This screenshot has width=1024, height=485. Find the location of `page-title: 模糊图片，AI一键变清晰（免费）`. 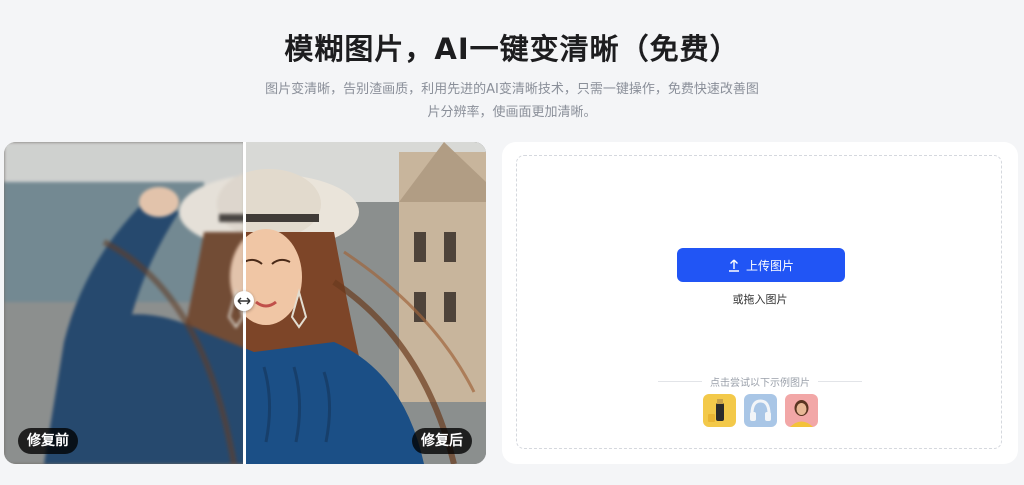

page-title: 模糊图片，AI一键变清晰（免费） is located at coordinates (512, 49).